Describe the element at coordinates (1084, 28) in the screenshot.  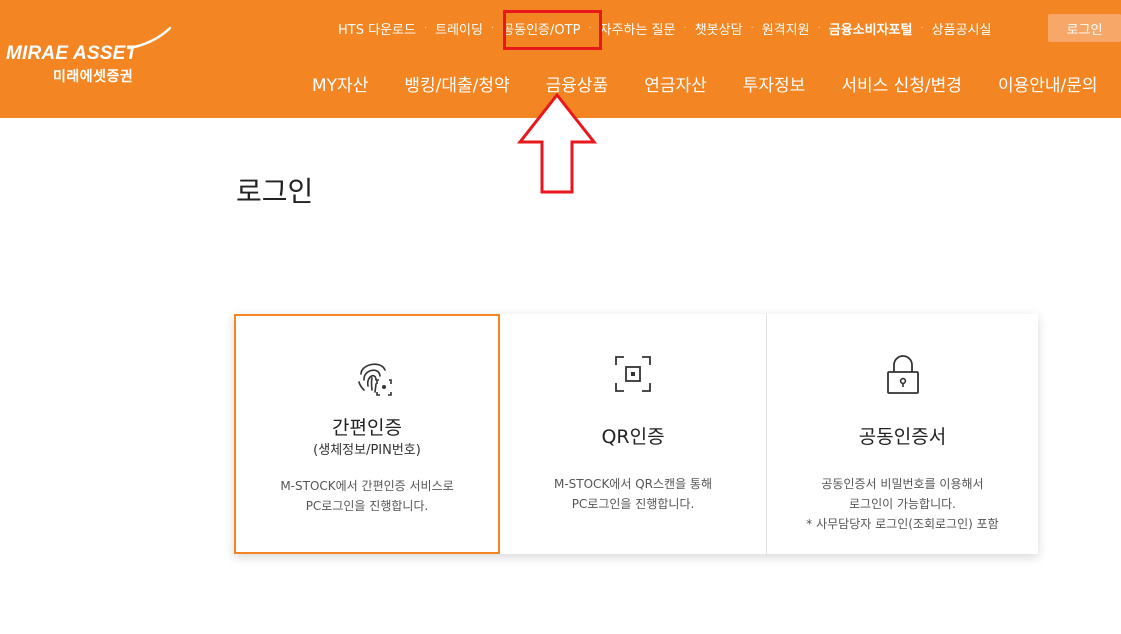
I see `login-button: 로그인` at that location.